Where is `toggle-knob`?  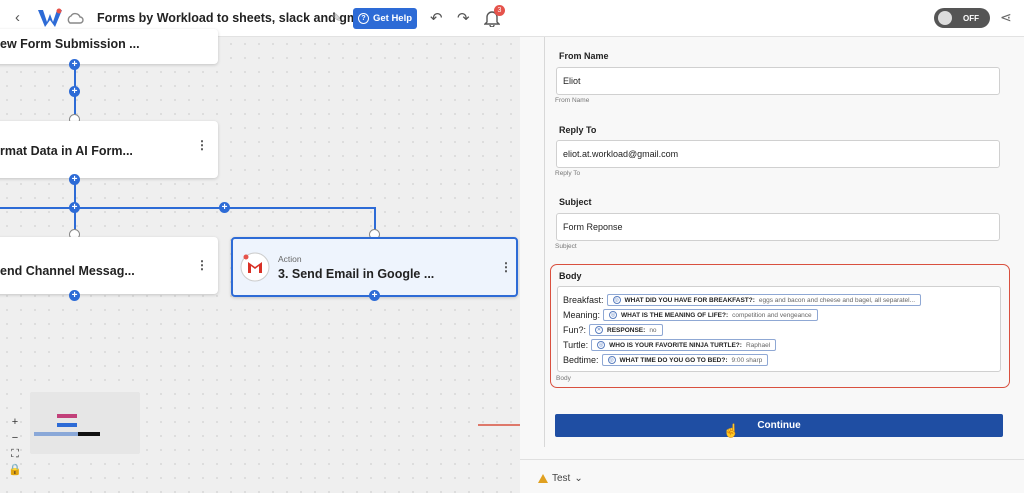 toggle-knob is located at coordinates (945, 18).